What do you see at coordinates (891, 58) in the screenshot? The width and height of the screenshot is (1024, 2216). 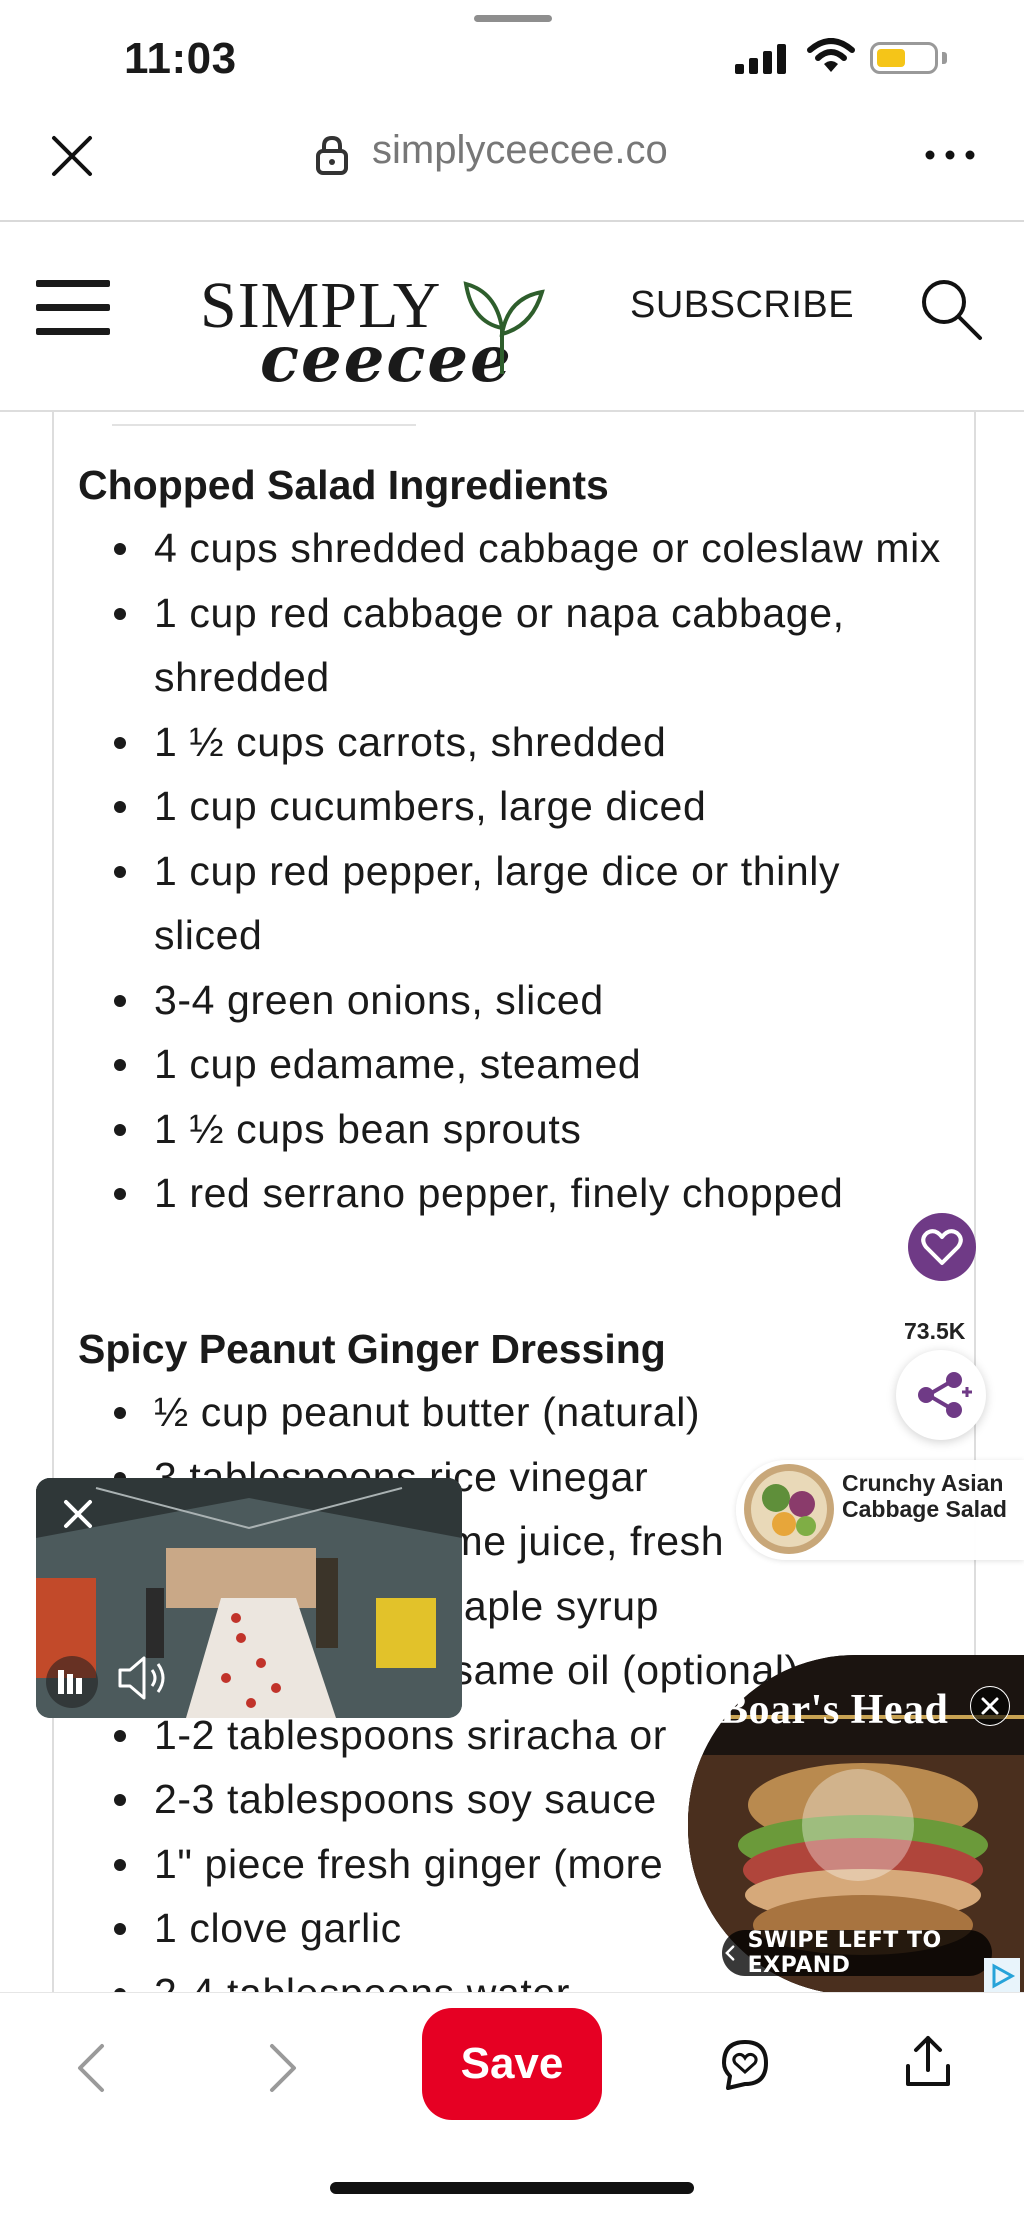 I see `battery-level` at bounding box center [891, 58].